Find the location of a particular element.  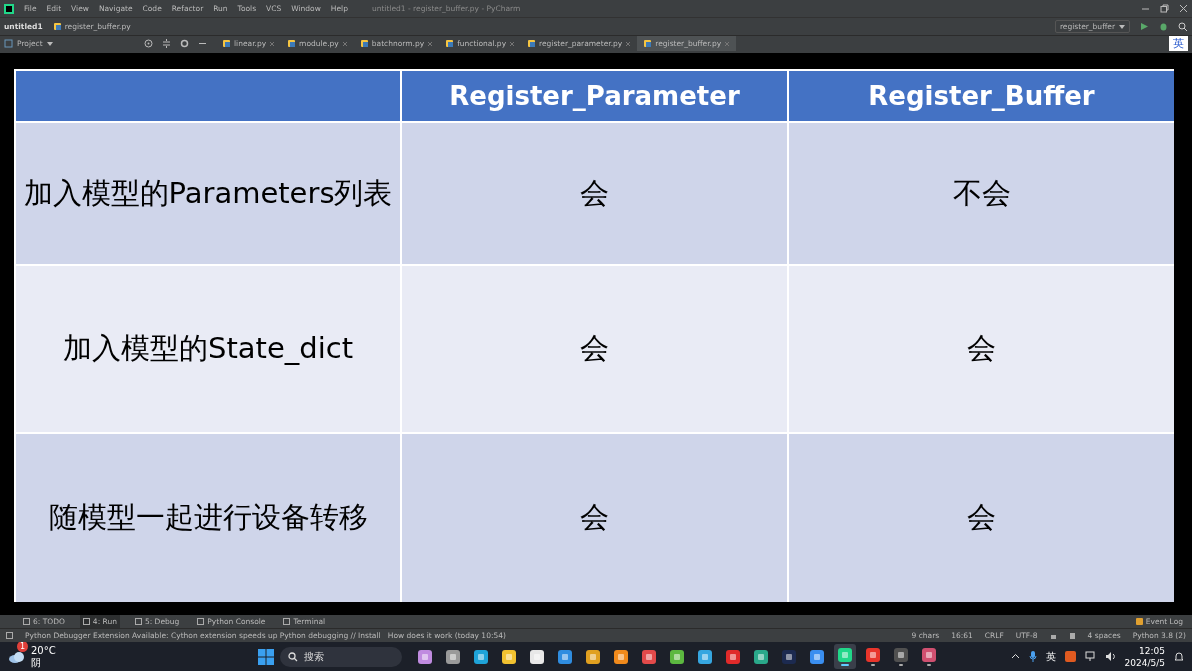

microphone-icon is located at coordinates (1032, 656).